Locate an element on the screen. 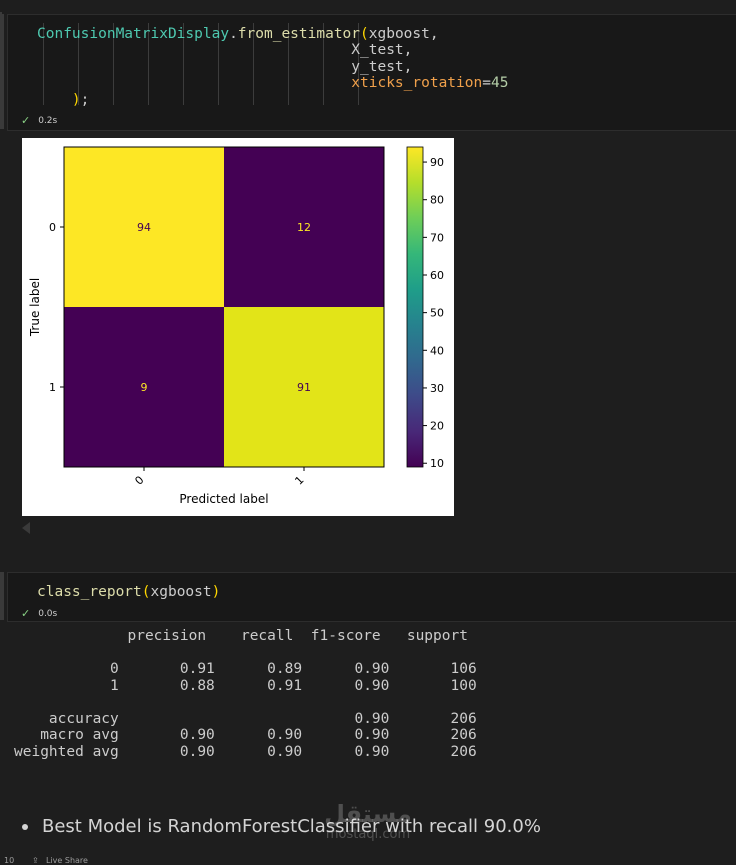 This screenshot has height=865, width=736. colorbar-tick-label: 80 is located at coordinates (437, 200).